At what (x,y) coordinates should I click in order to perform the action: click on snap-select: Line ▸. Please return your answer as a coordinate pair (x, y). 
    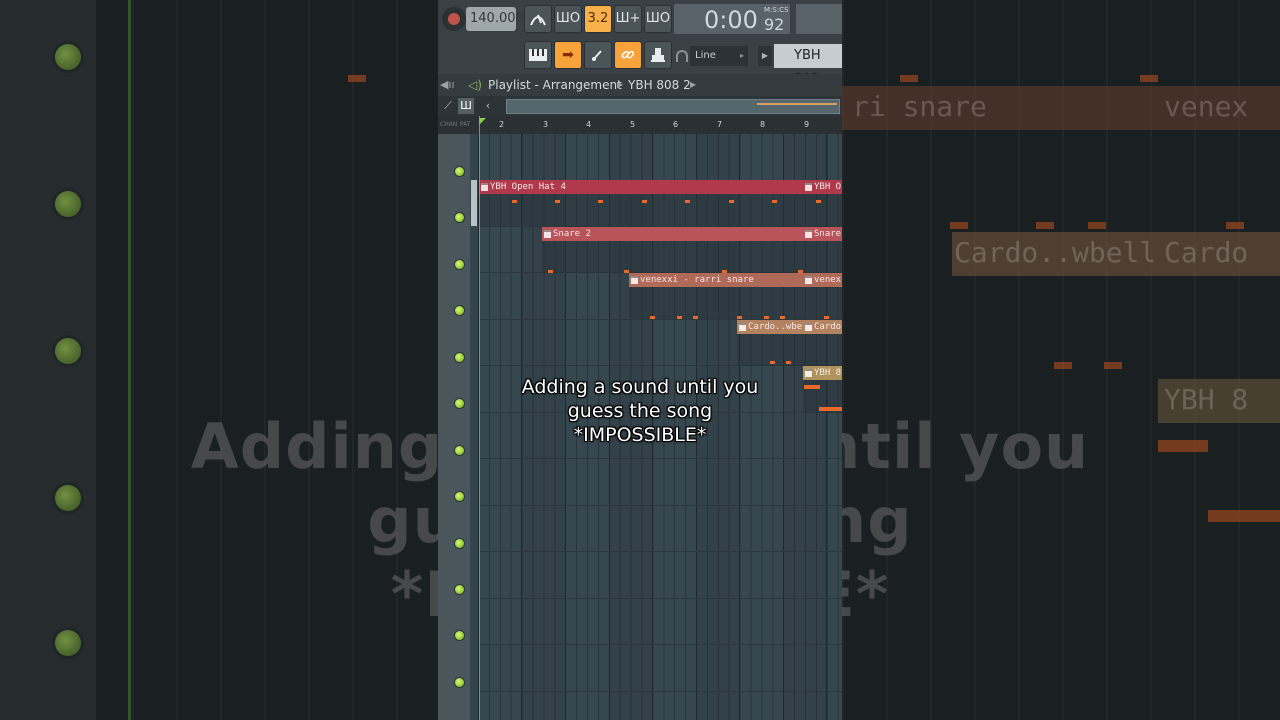
    Looking at the image, I should click on (719, 56).